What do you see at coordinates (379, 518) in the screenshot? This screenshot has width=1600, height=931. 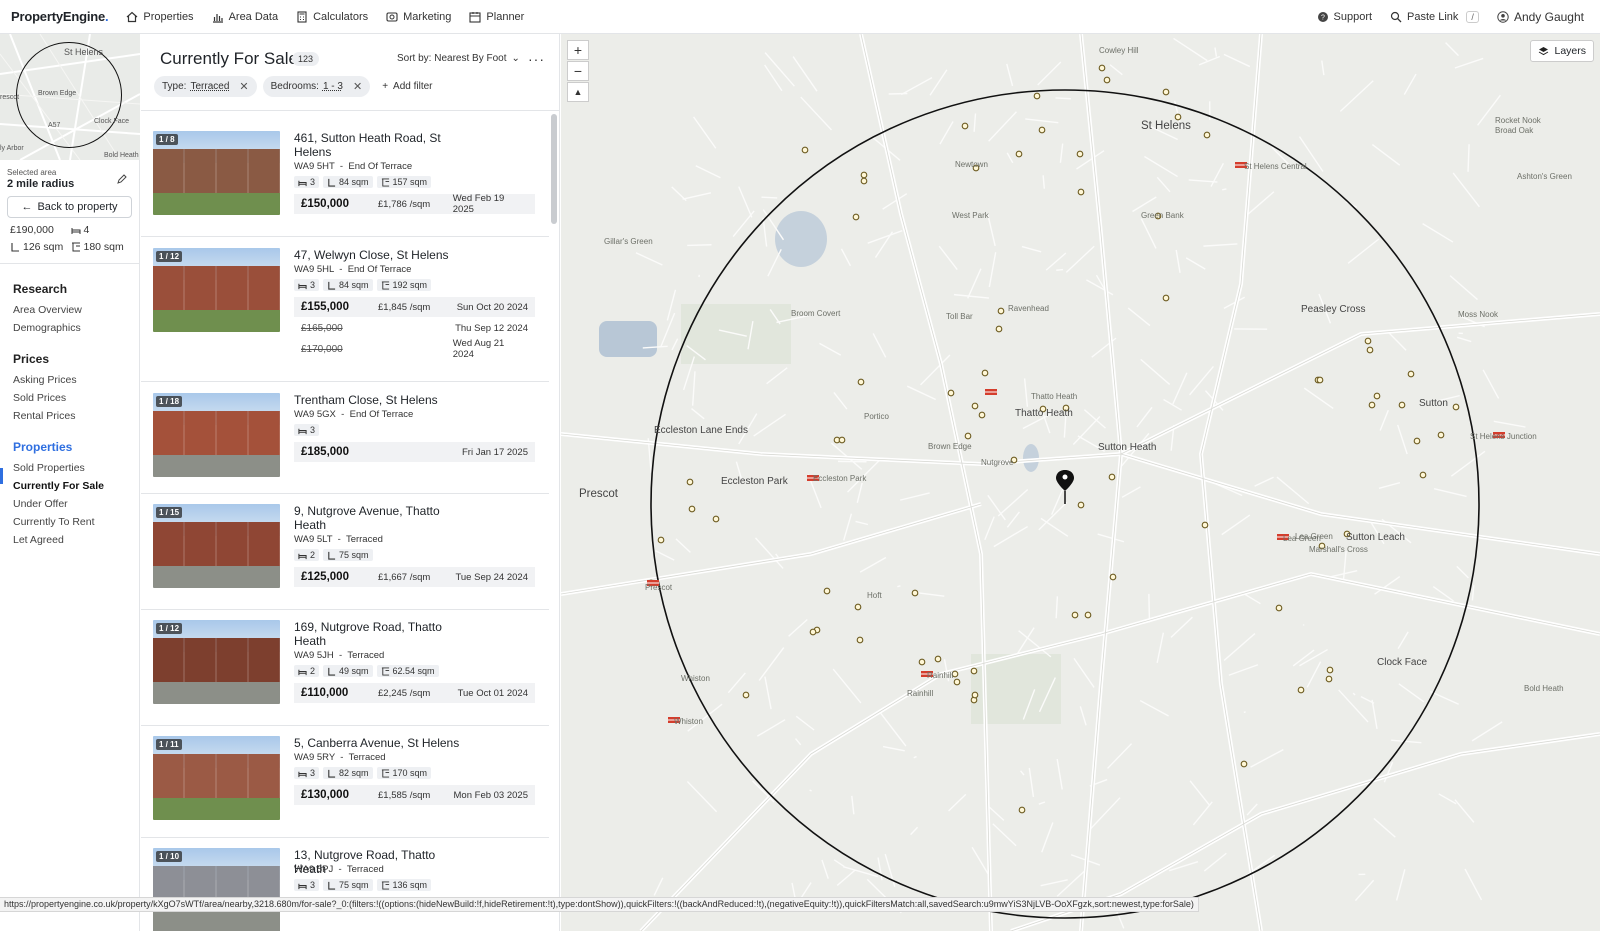 I see `property-address: 9, Nutgrove Avenue, Thatto Heath` at bounding box center [379, 518].